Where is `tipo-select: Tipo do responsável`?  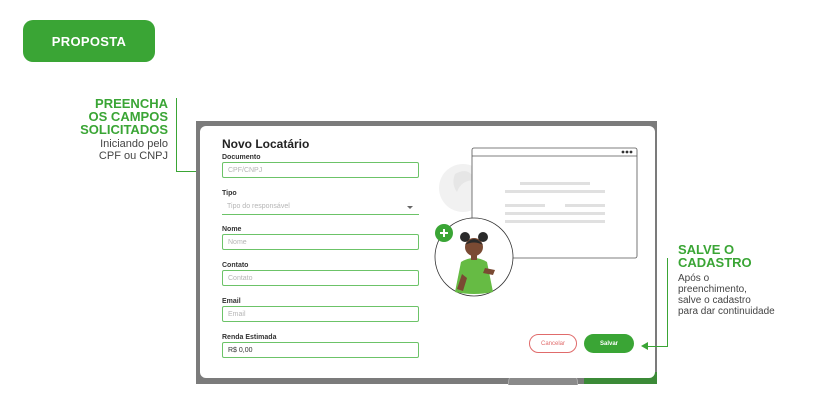 tipo-select: Tipo do responsável is located at coordinates (320, 207).